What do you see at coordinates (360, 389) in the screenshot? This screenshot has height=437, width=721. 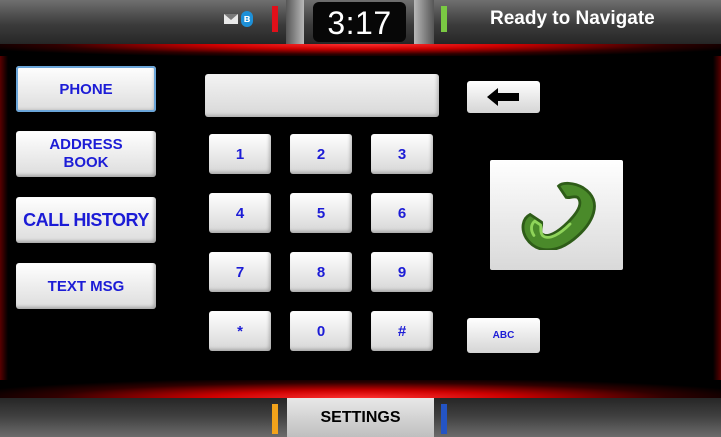 I see `frame-glow-bottom` at bounding box center [360, 389].